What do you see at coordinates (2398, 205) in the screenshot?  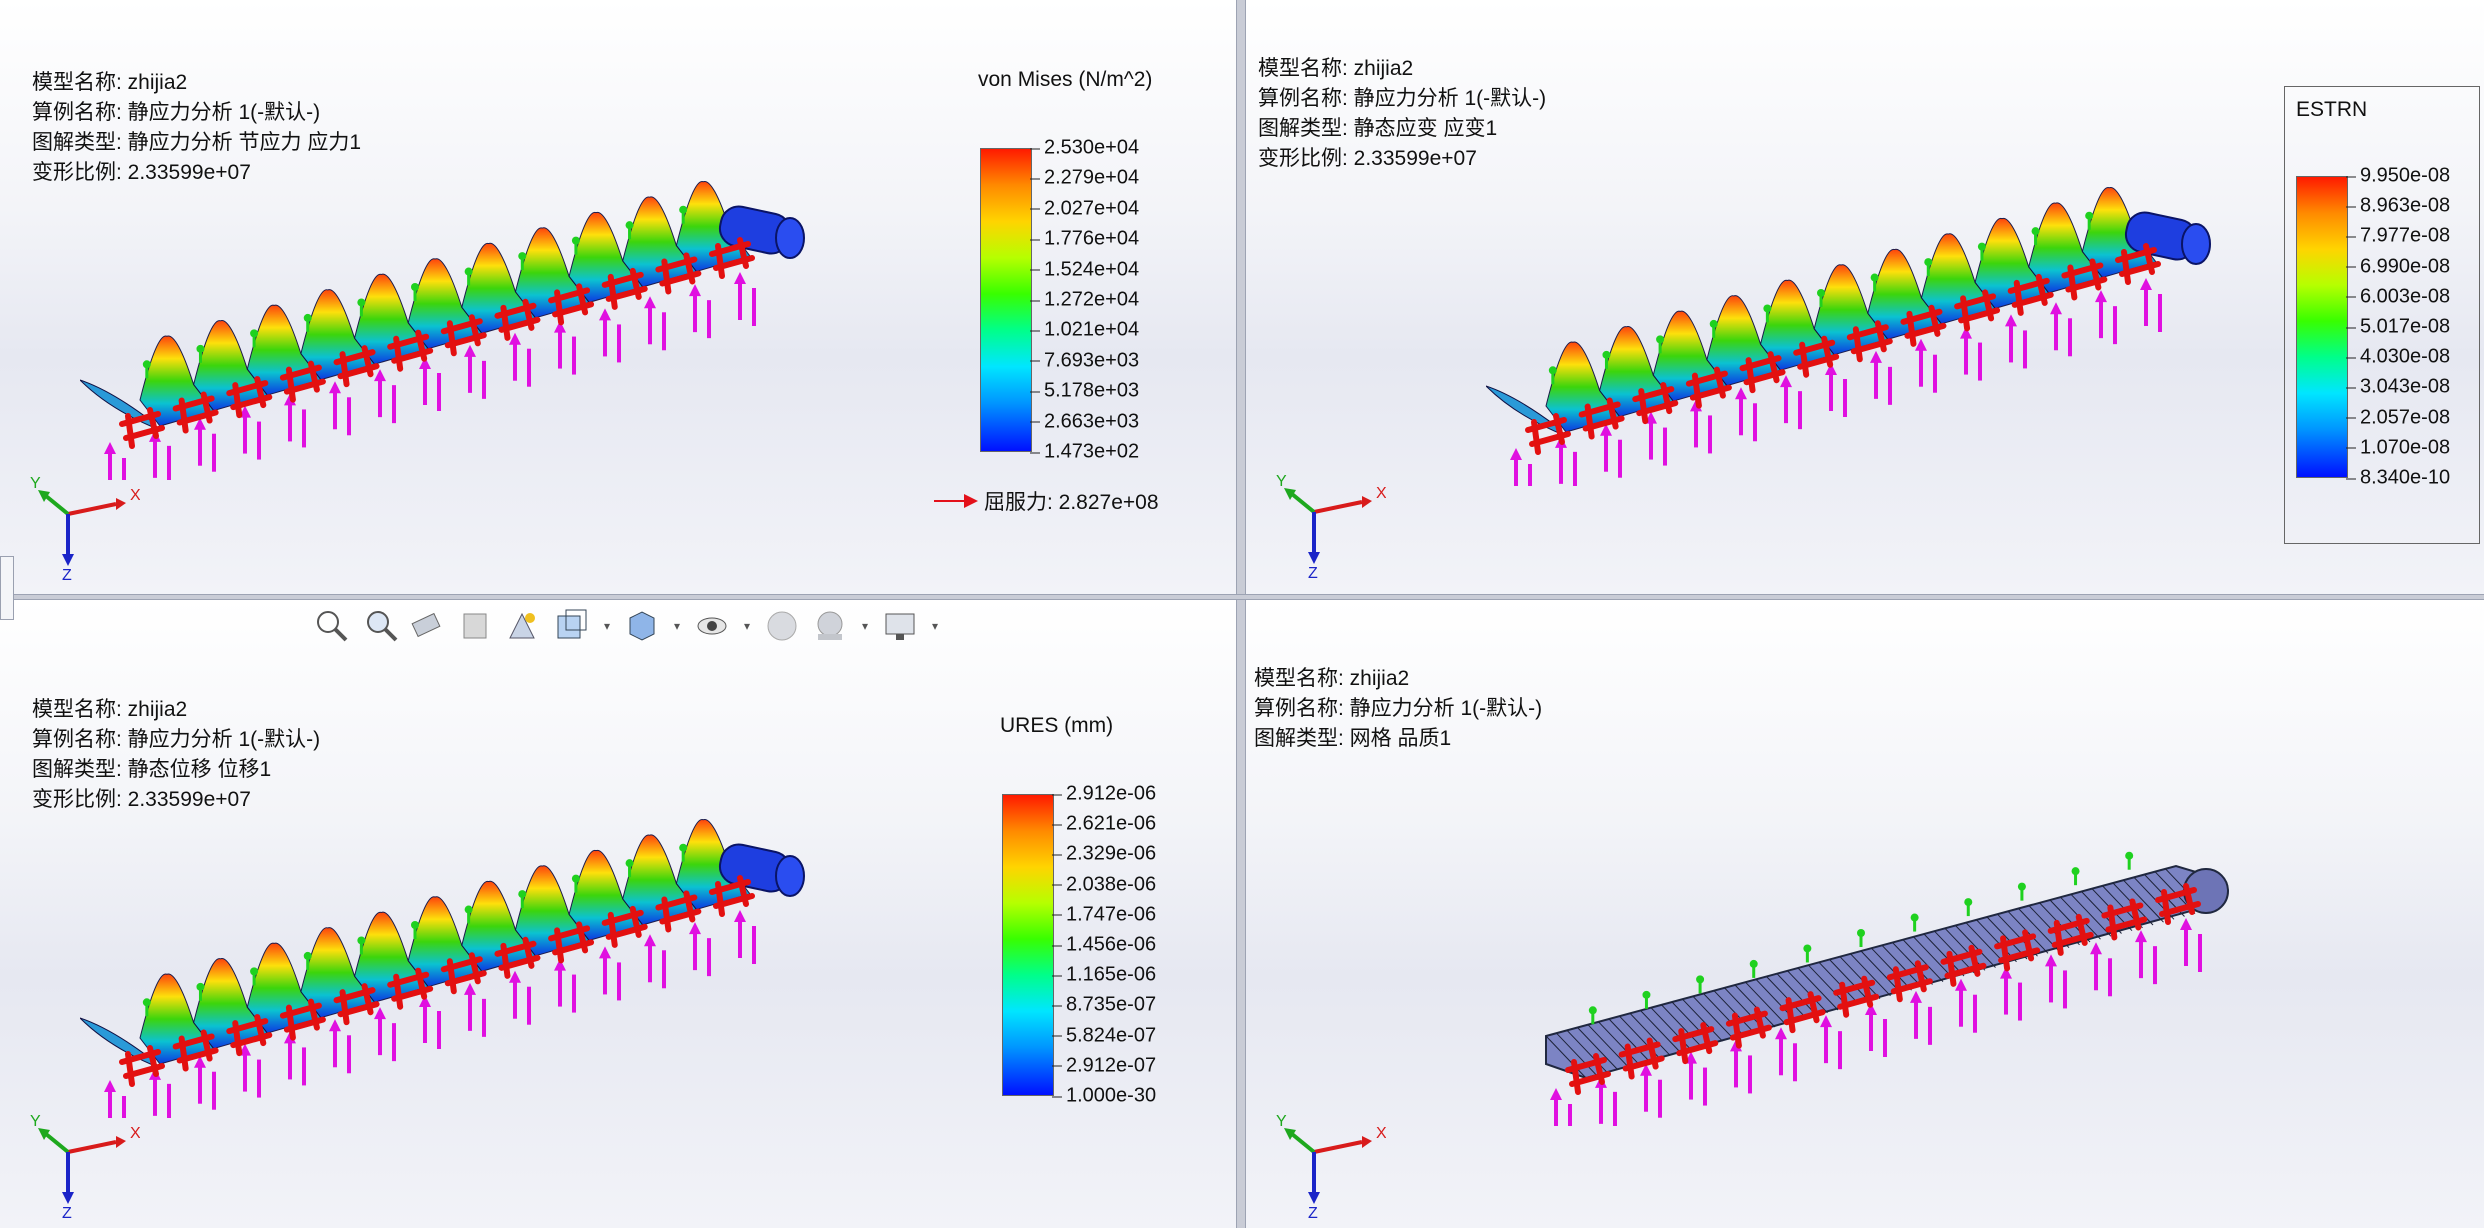 I see `legend-tick-label: 8.963e-08` at bounding box center [2398, 205].